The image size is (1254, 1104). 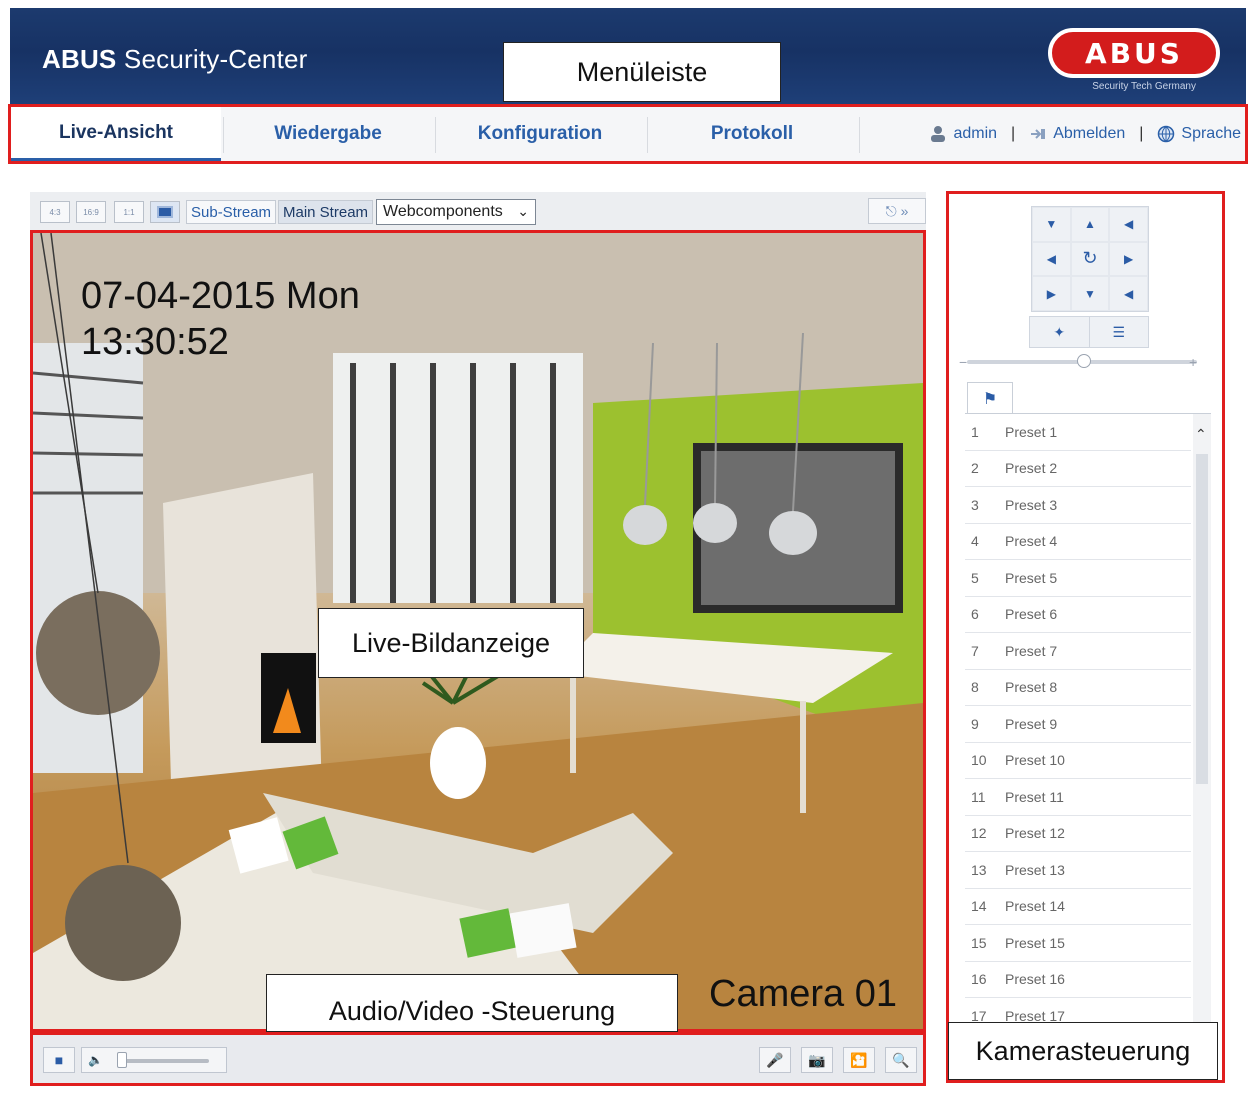 I want to click on fit-window-button, so click(x=165, y=212).